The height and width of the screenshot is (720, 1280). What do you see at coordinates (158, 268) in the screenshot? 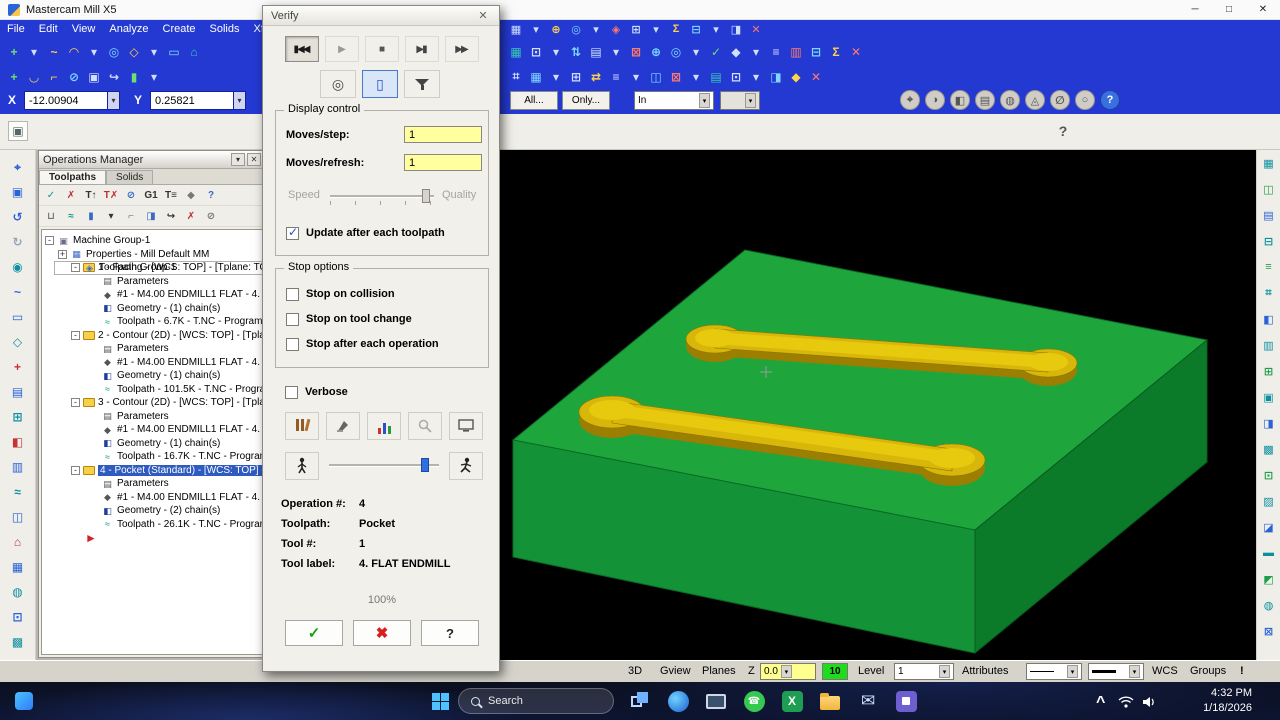
I see `tree-item: - ◈ Toolpath Group-1` at bounding box center [158, 268].